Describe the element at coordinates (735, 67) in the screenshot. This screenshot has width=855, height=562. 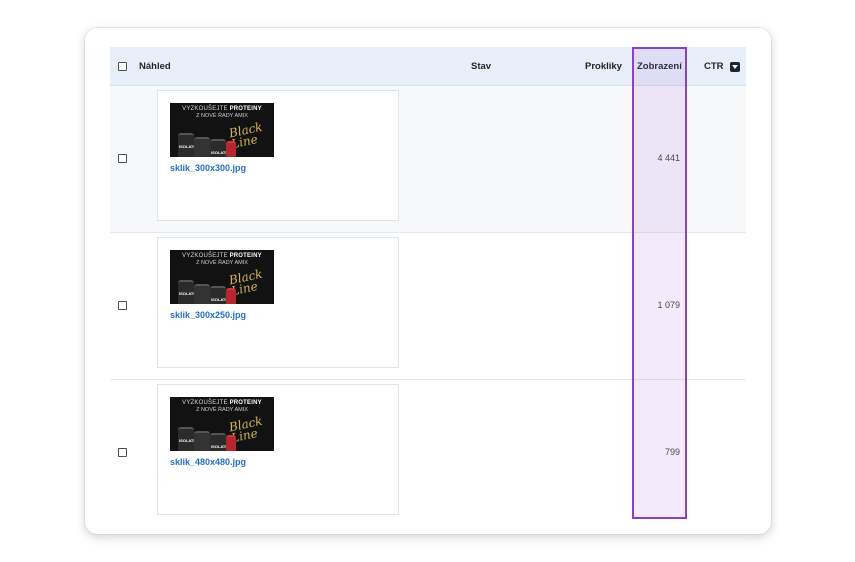
I see `caret-down-square-icon` at that location.